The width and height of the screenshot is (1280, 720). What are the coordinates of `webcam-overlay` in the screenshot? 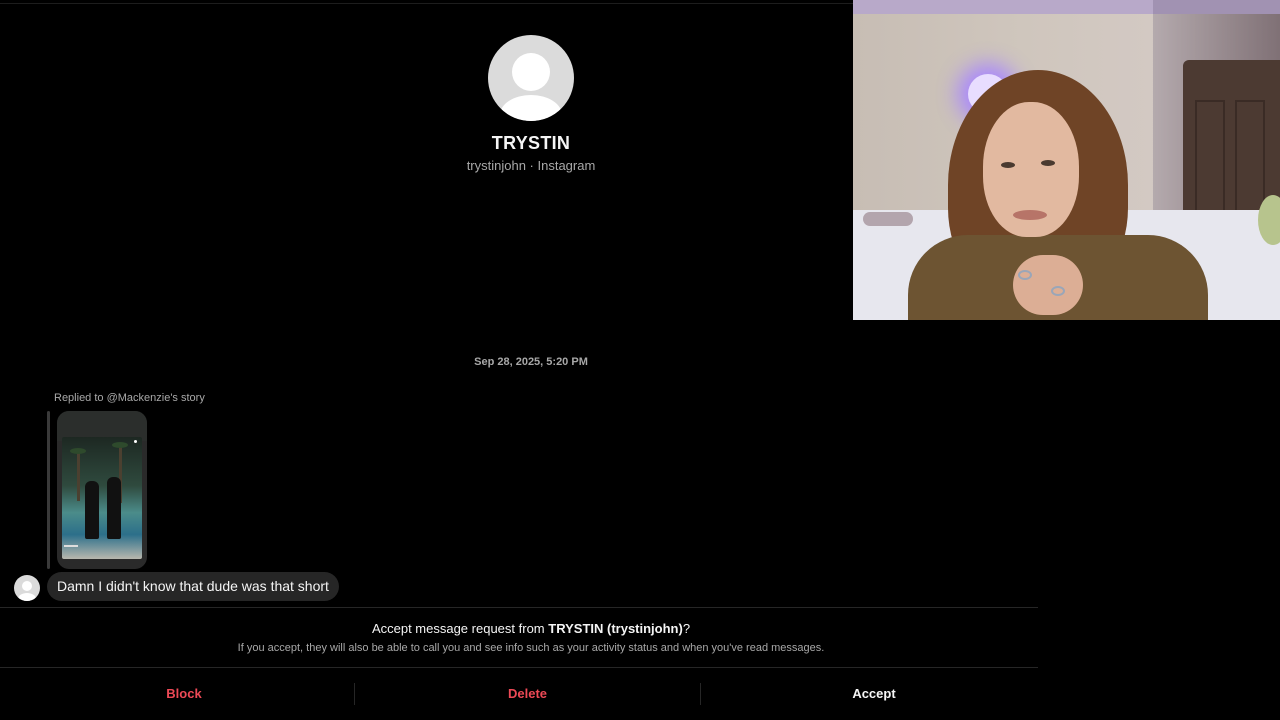 It's located at (1066, 160).